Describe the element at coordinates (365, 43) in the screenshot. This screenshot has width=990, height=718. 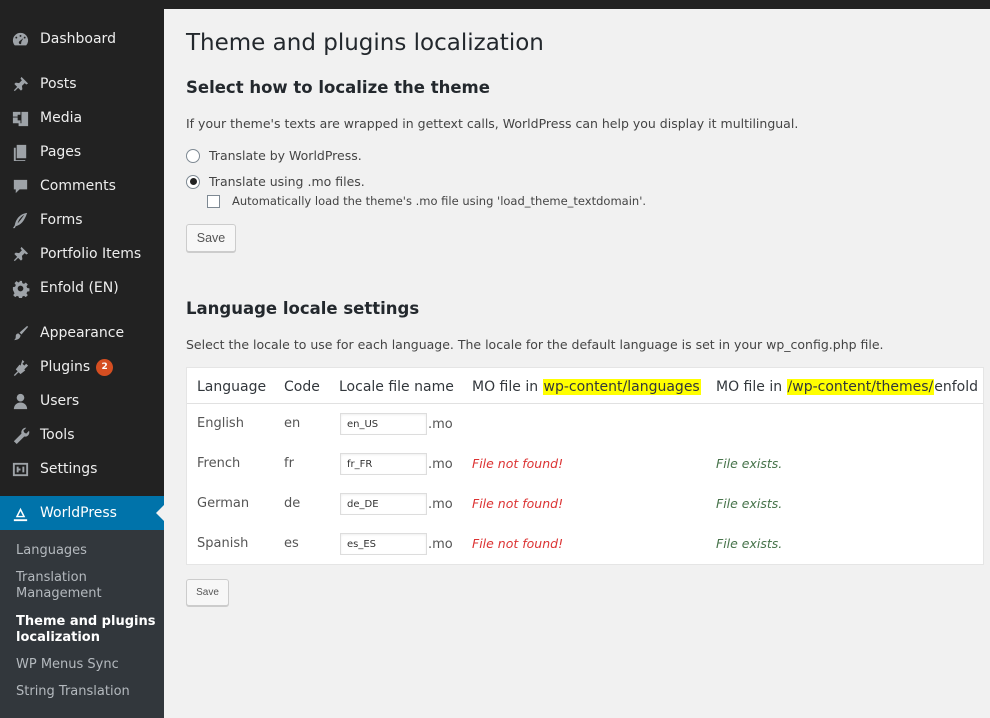
I see `page-title: Theme and plugins localization` at that location.